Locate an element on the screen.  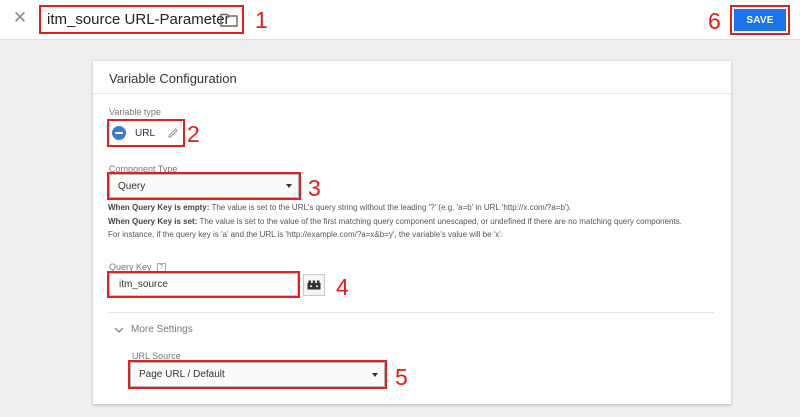
url-source-value: Page URL / Default is located at coordinates (182, 374).